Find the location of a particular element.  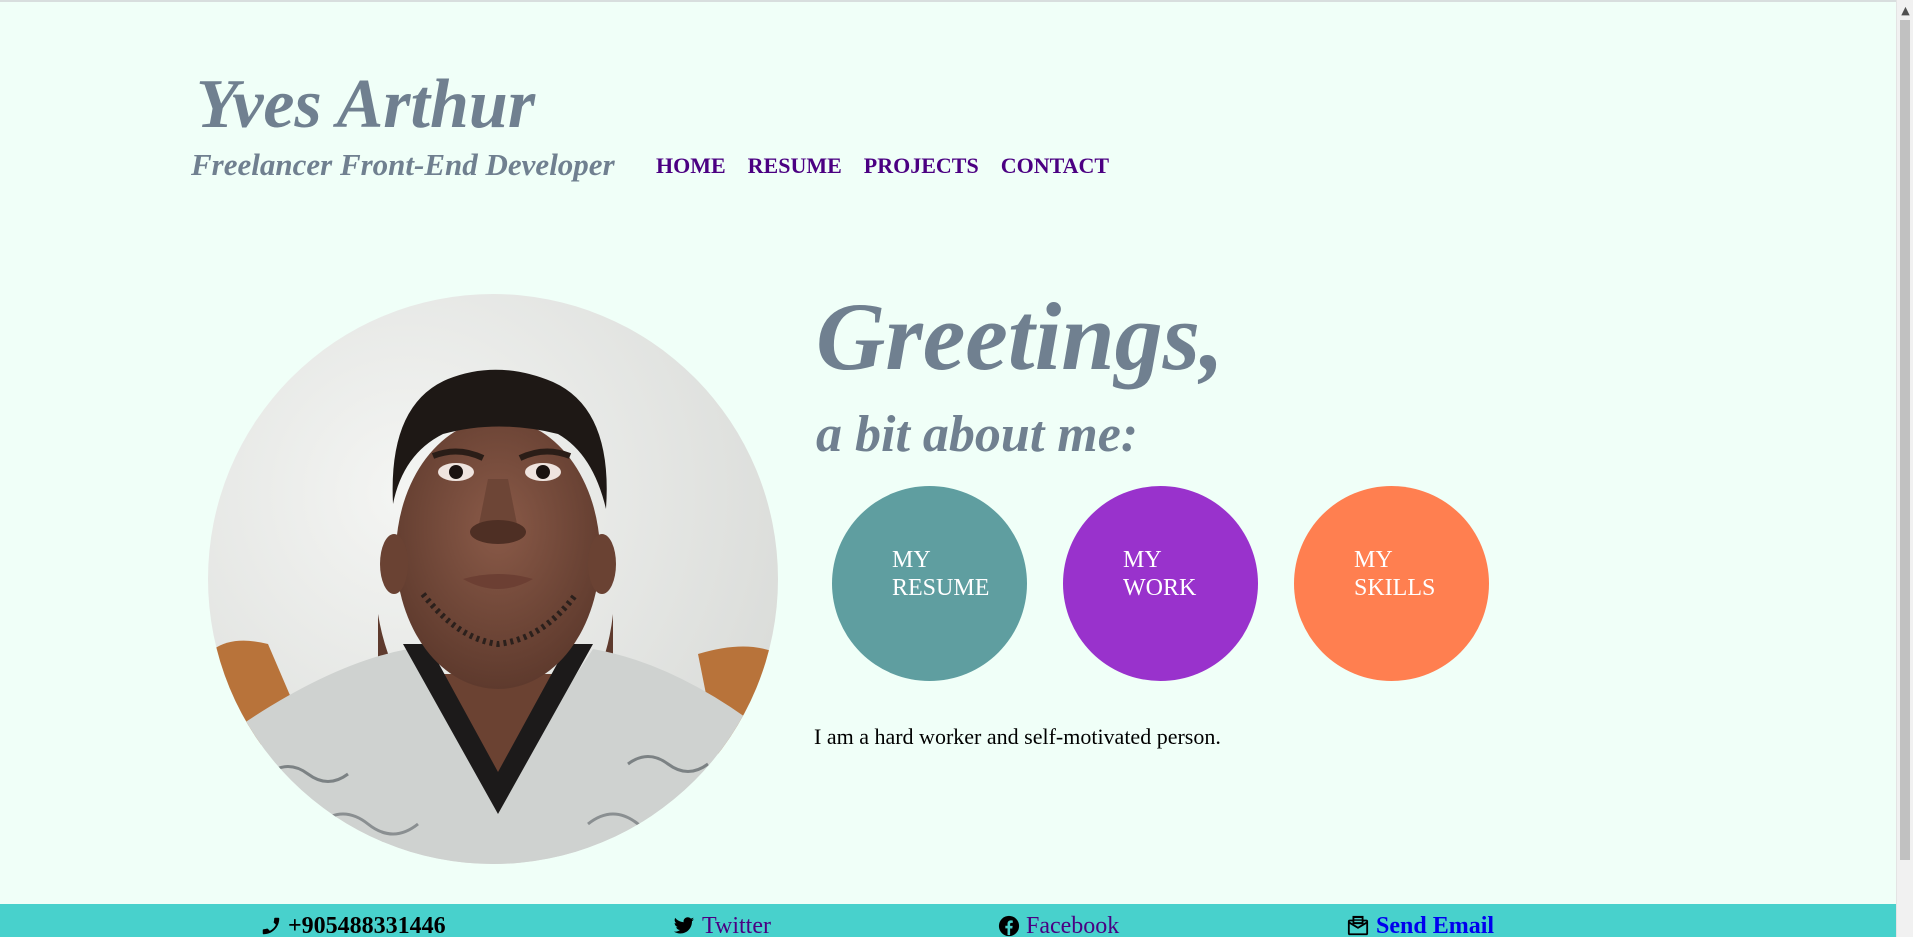

footer-twitter-label: Twitter is located at coordinates (736, 925).